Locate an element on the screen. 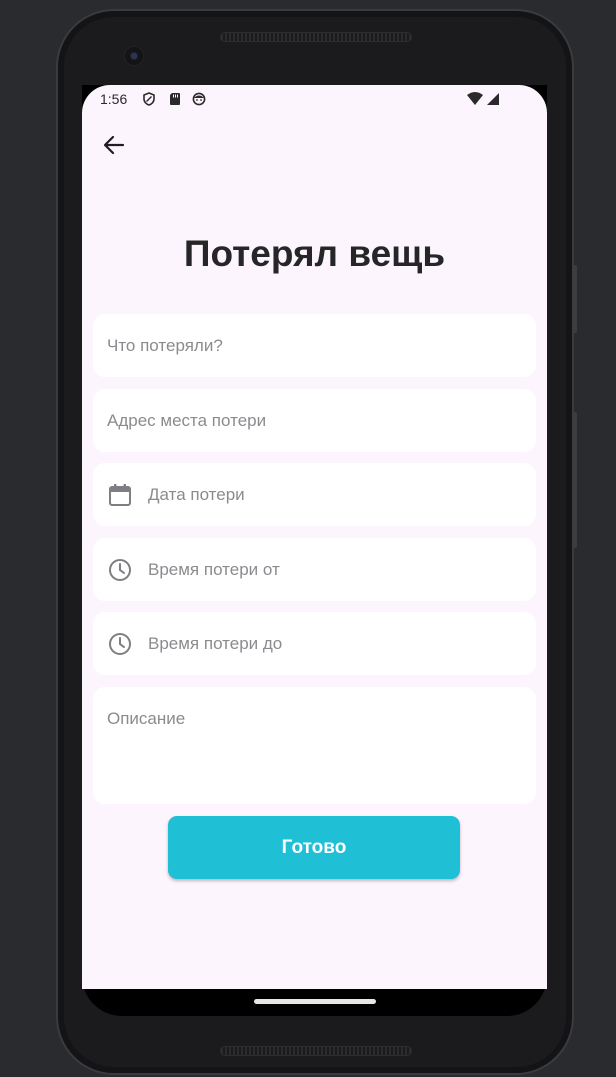 This screenshot has width=616, height=1077. time-to-input: Время потери до is located at coordinates (314, 643).